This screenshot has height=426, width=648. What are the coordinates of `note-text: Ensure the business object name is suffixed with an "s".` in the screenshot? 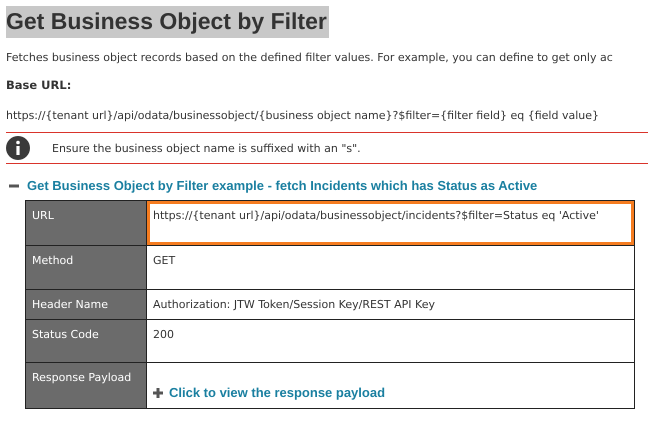 It's located at (206, 148).